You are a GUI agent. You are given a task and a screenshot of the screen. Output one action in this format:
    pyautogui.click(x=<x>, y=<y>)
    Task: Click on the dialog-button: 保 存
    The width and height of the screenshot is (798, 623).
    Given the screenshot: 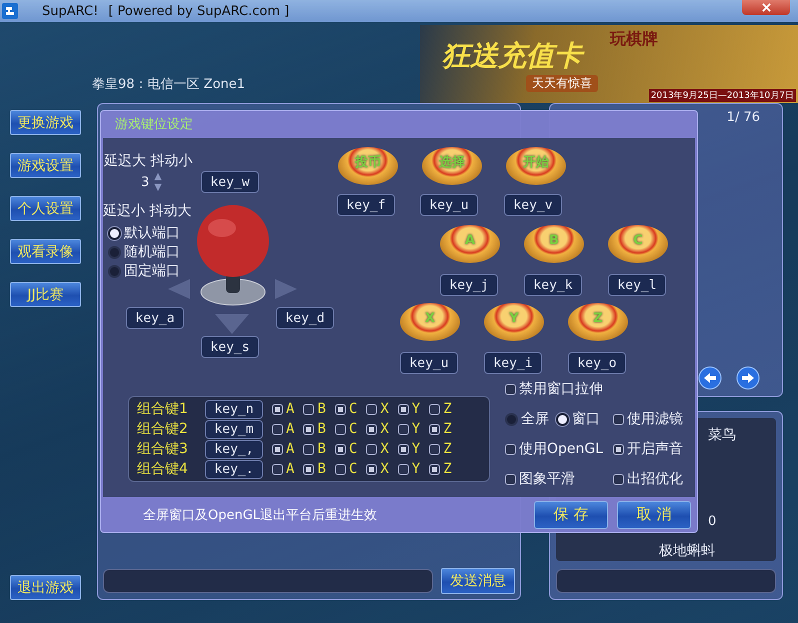 What is the action you would take?
    pyautogui.click(x=571, y=514)
    